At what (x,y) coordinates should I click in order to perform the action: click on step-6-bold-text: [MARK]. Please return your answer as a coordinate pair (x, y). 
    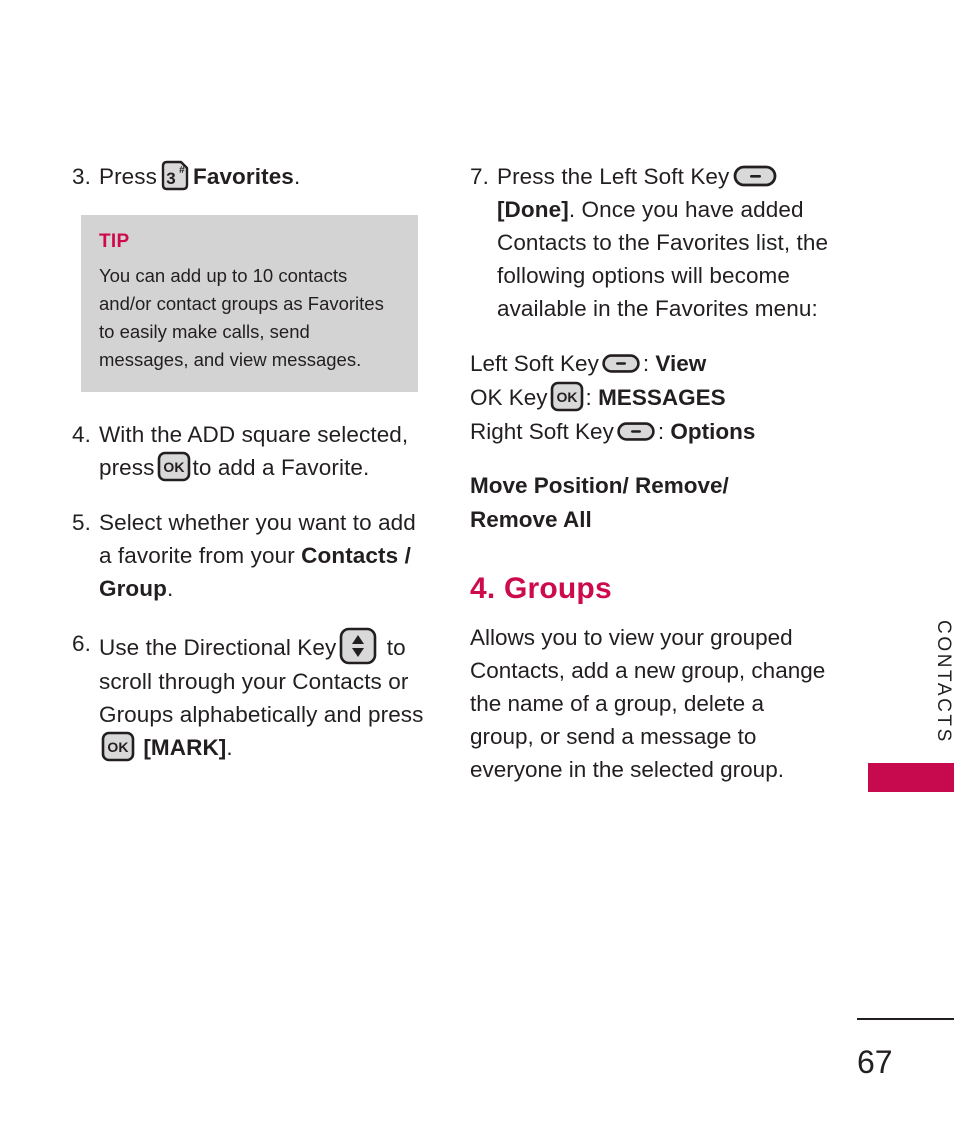
    Looking at the image, I should click on (185, 747).